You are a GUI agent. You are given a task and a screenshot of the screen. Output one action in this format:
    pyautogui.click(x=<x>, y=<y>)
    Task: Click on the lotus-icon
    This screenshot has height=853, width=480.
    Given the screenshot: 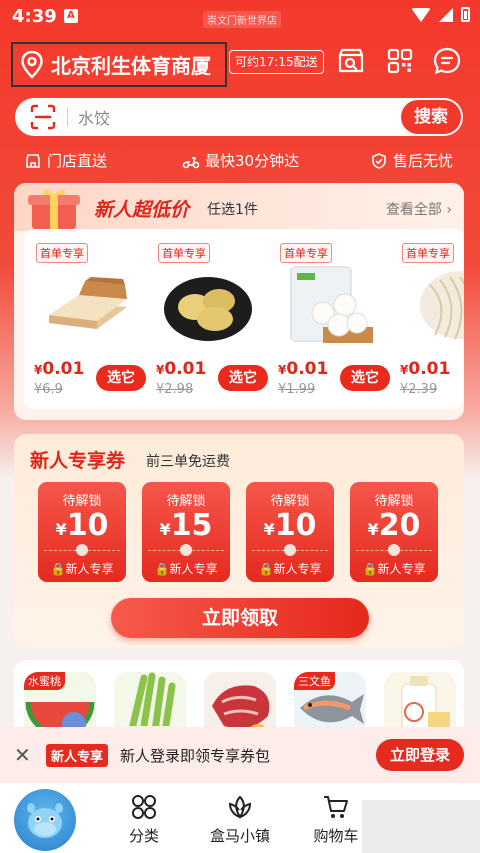 What is the action you would take?
    pyautogui.click(x=240, y=807)
    